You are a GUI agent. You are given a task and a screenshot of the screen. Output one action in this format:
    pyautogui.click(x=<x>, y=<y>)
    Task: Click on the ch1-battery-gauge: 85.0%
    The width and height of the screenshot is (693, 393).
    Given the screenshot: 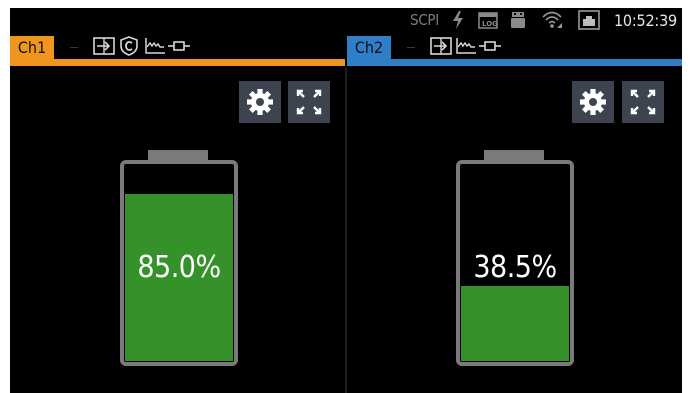 What is the action you would take?
    pyautogui.click(x=179, y=258)
    